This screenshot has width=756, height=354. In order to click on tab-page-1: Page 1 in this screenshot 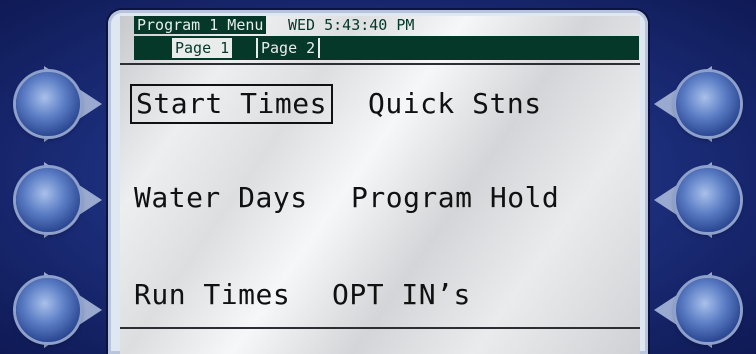, I will do `click(201, 48)`.